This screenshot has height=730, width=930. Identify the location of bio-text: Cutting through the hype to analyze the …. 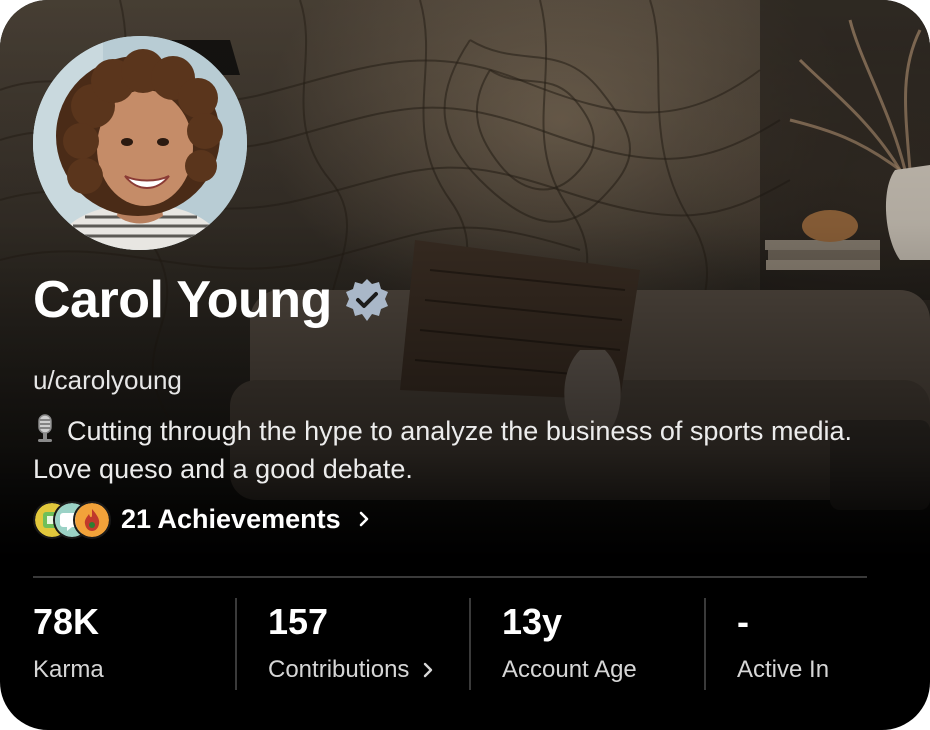
(442, 450).